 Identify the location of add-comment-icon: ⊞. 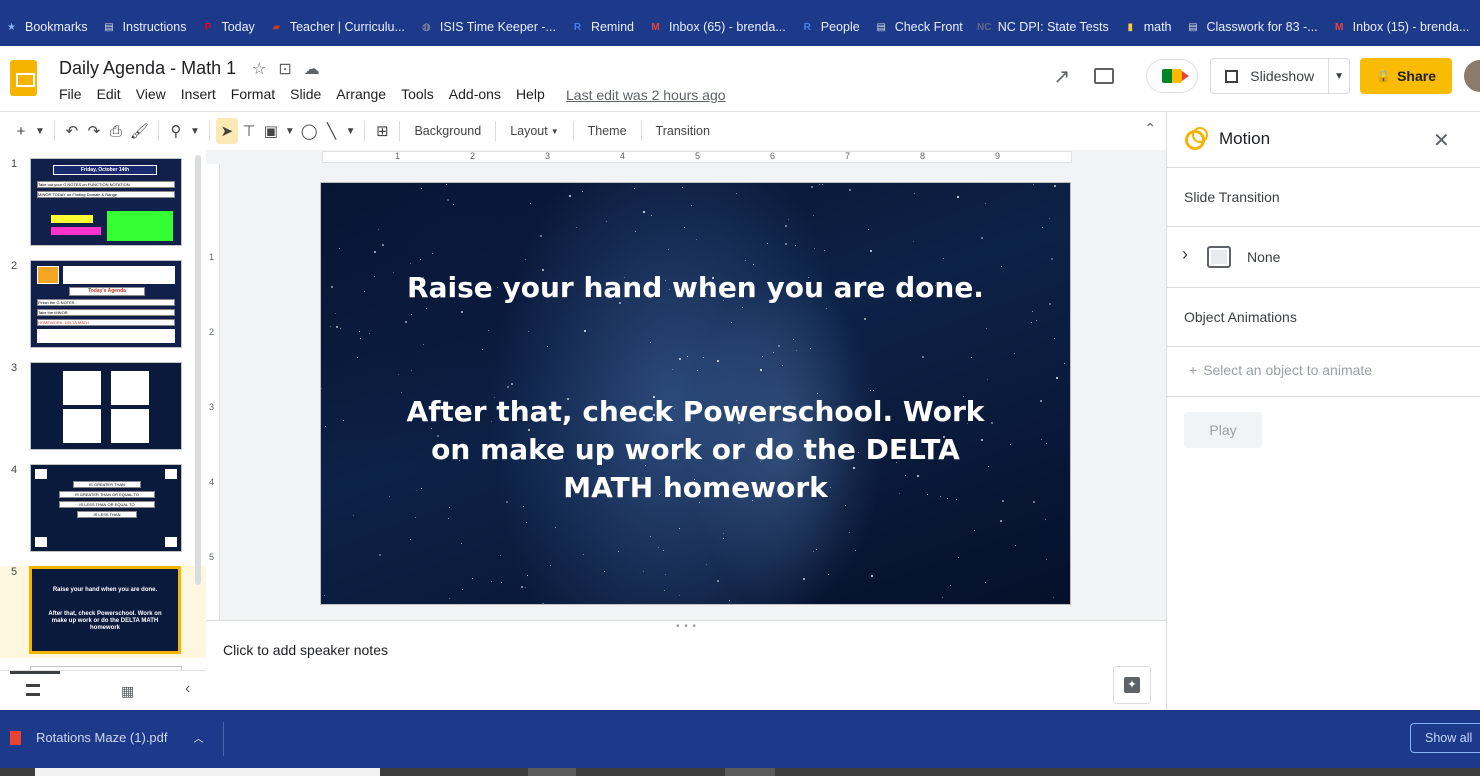
(382, 131).